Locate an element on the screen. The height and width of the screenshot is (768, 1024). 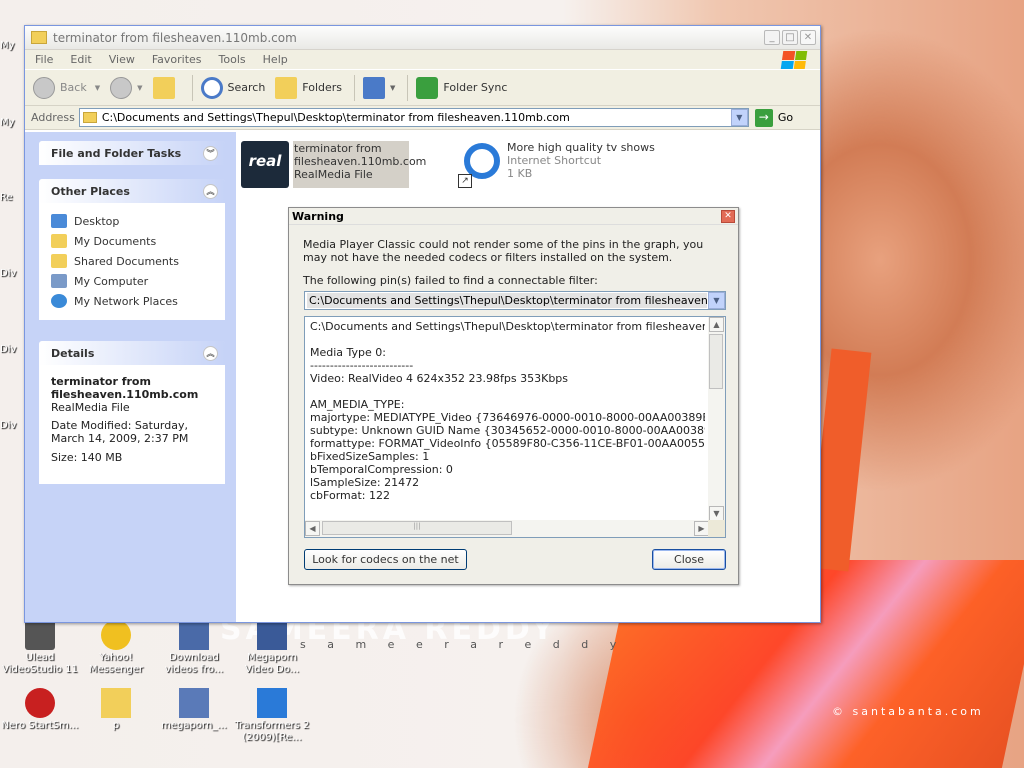
forward-button: ▼ is located at coordinates (126, 87).